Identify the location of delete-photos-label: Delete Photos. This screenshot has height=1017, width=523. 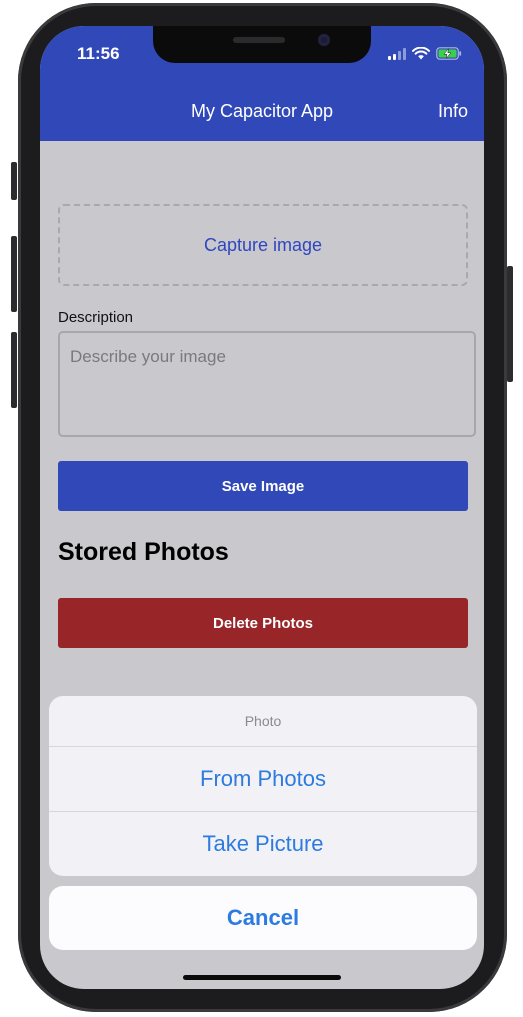
(263, 623).